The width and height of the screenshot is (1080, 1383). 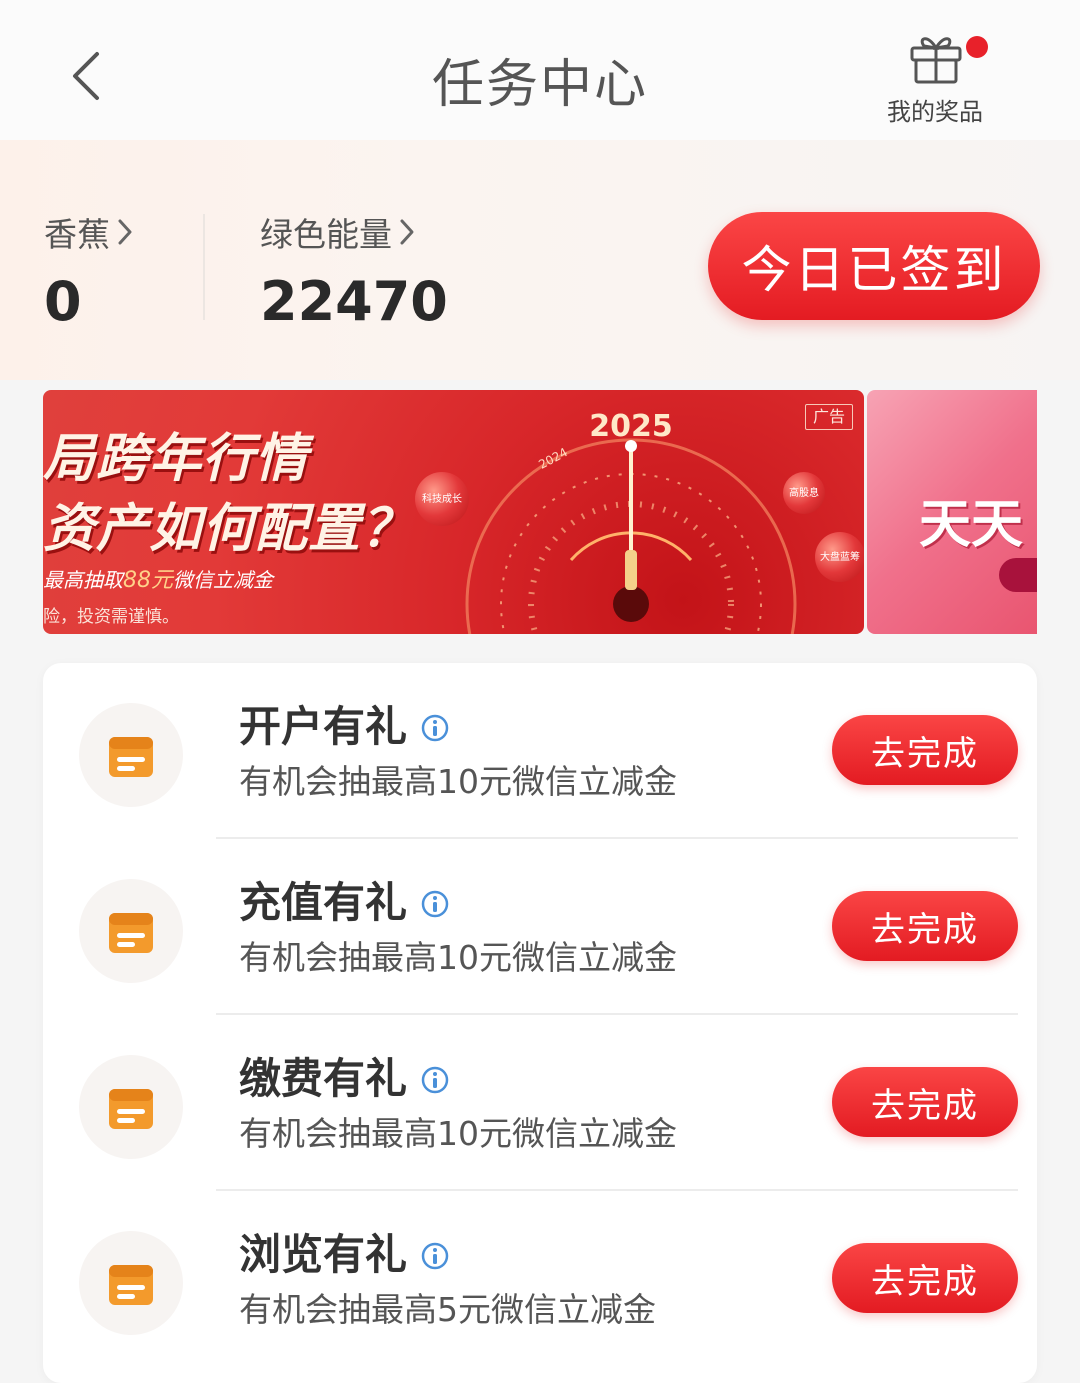 I want to click on task-title-row: 开户有礼, so click(x=344, y=723).